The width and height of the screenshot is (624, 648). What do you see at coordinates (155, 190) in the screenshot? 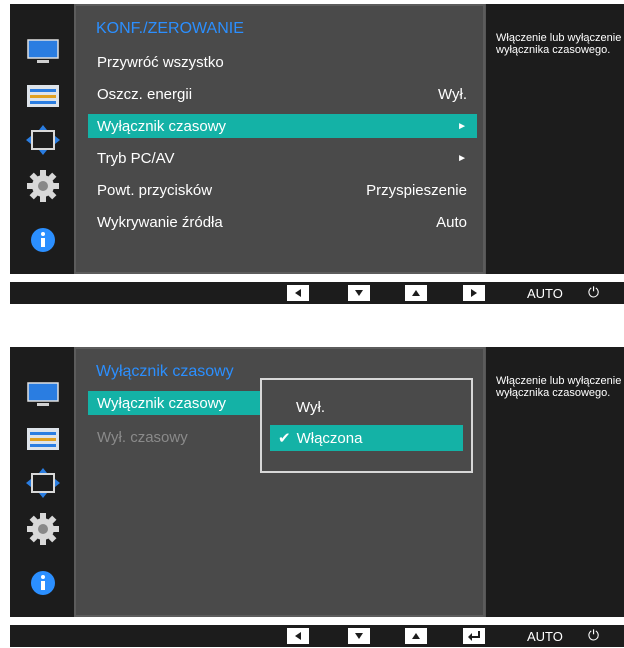
I see `menu-item-label: Powt. przycisków` at bounding box center [155, 190].